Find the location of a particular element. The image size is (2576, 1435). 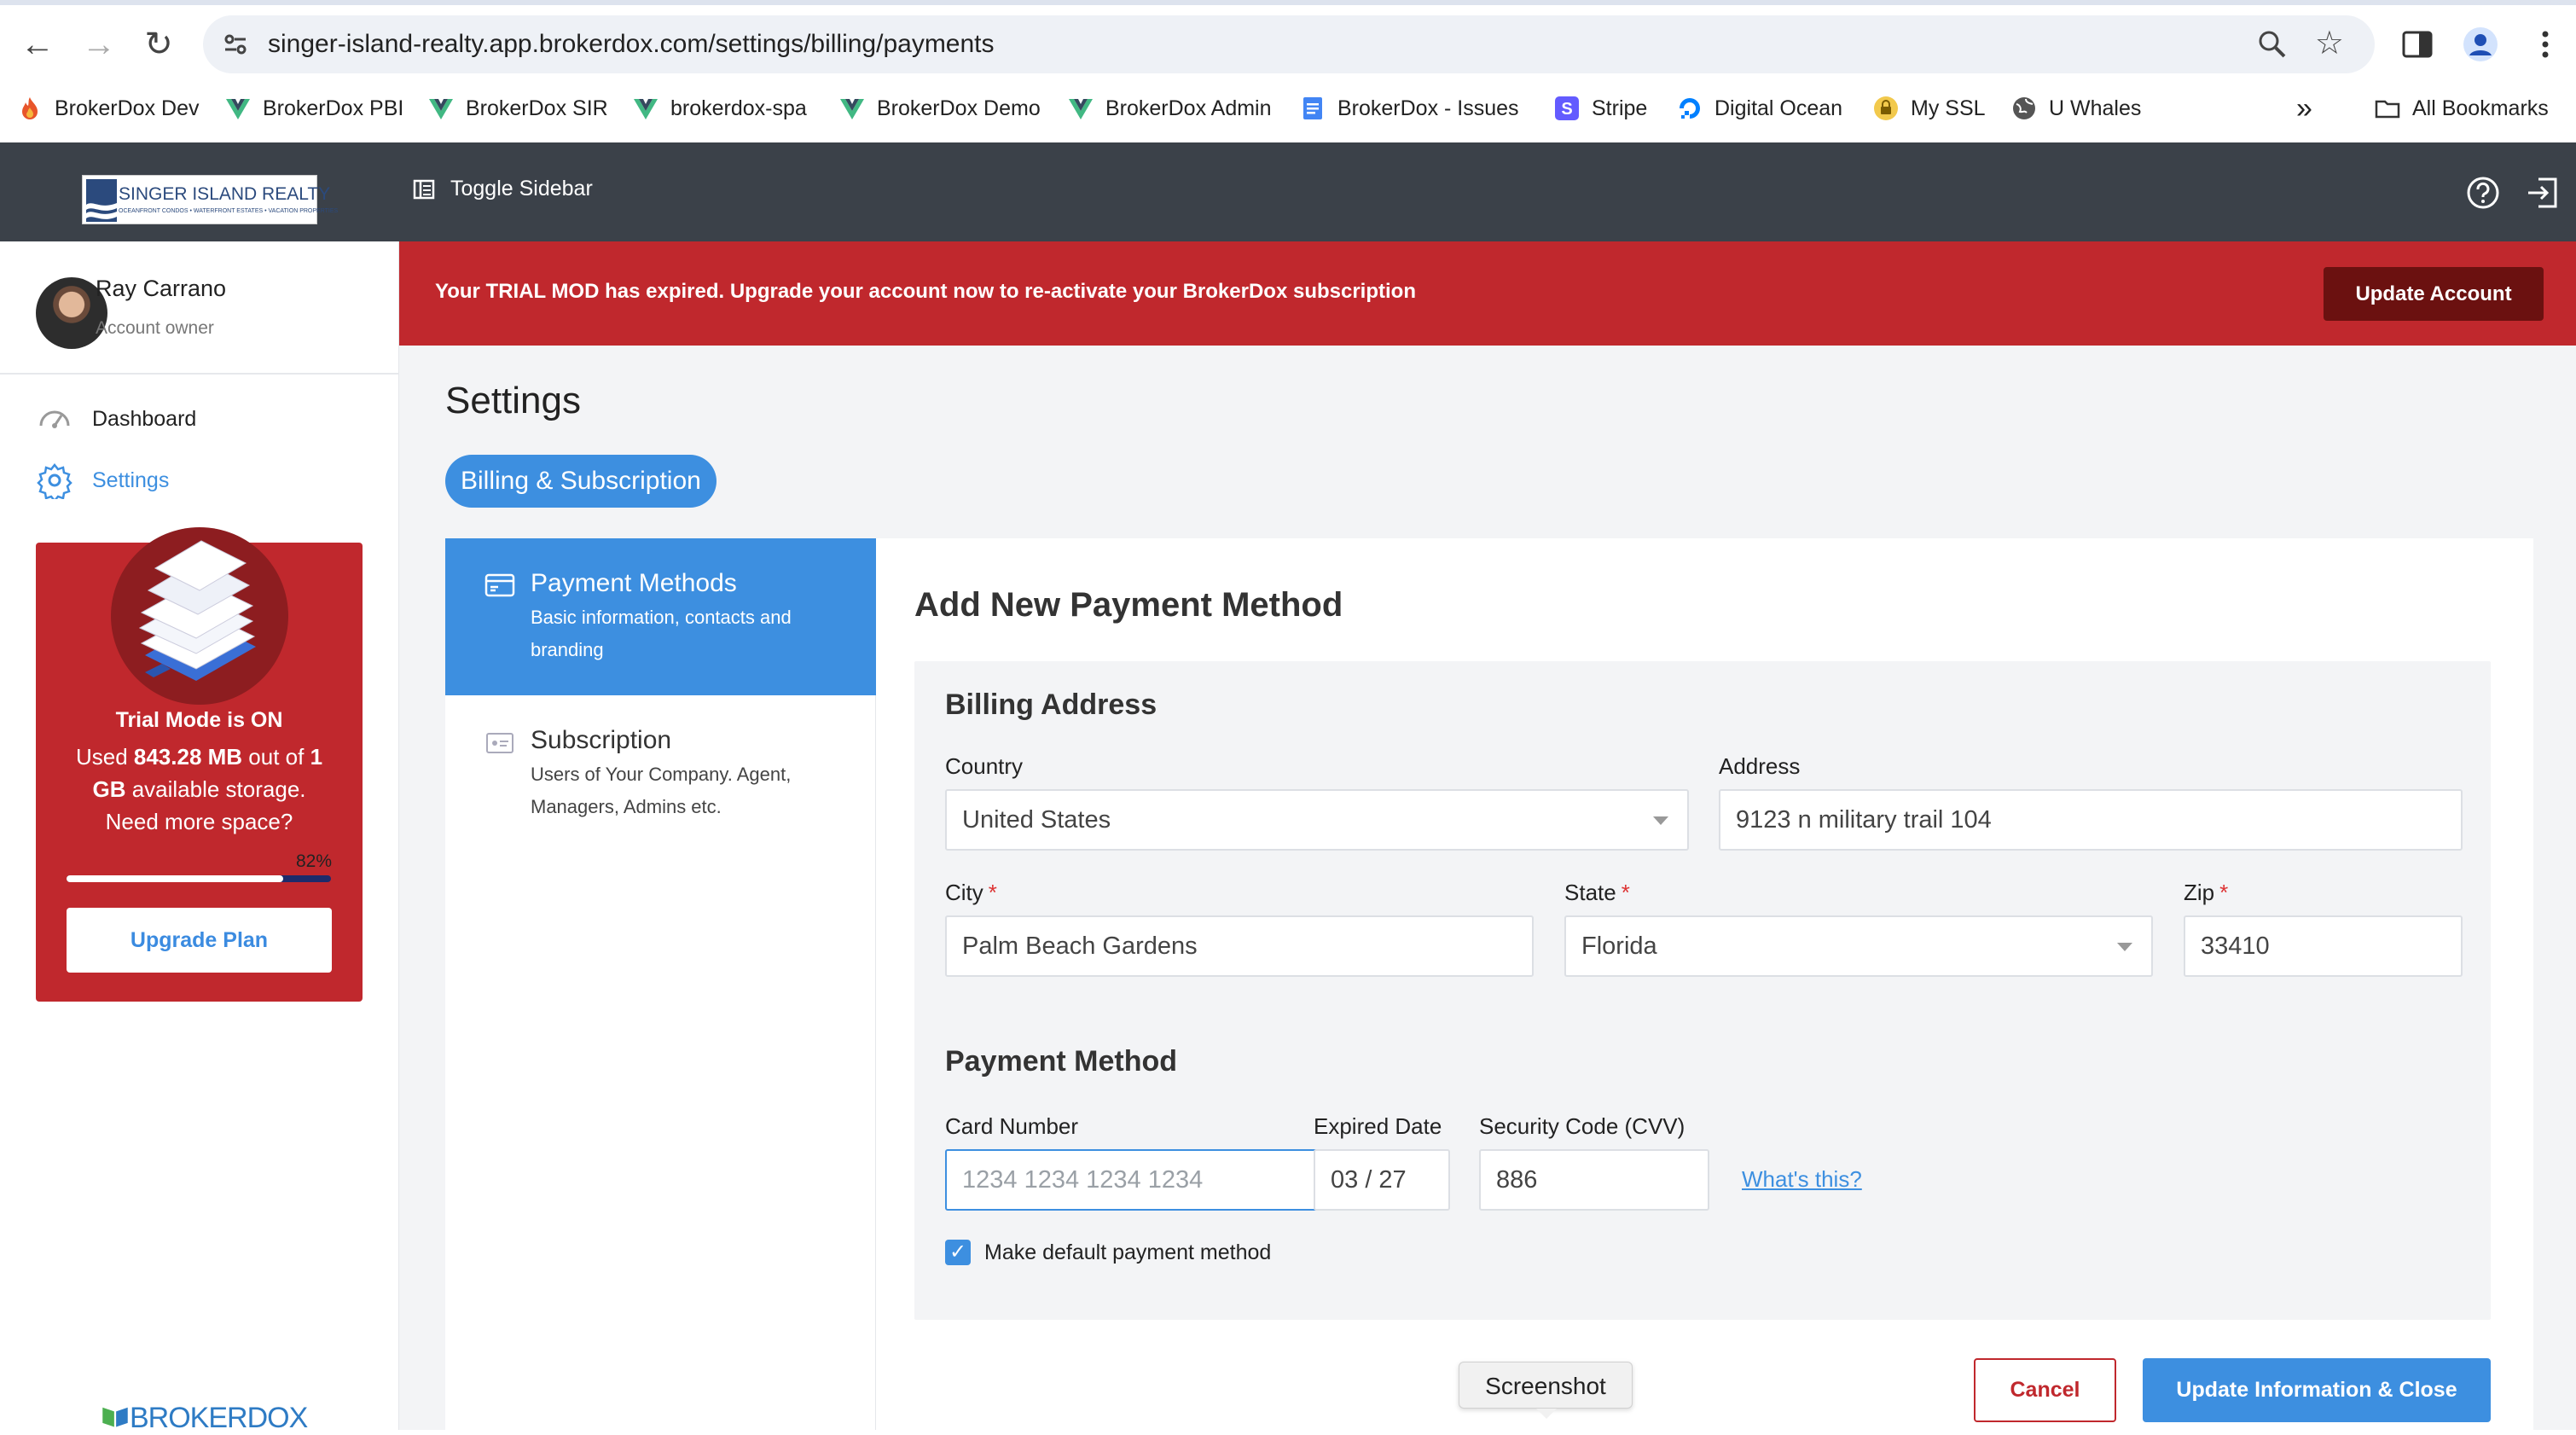

globe-icon is located at coordinates (2024, 108).